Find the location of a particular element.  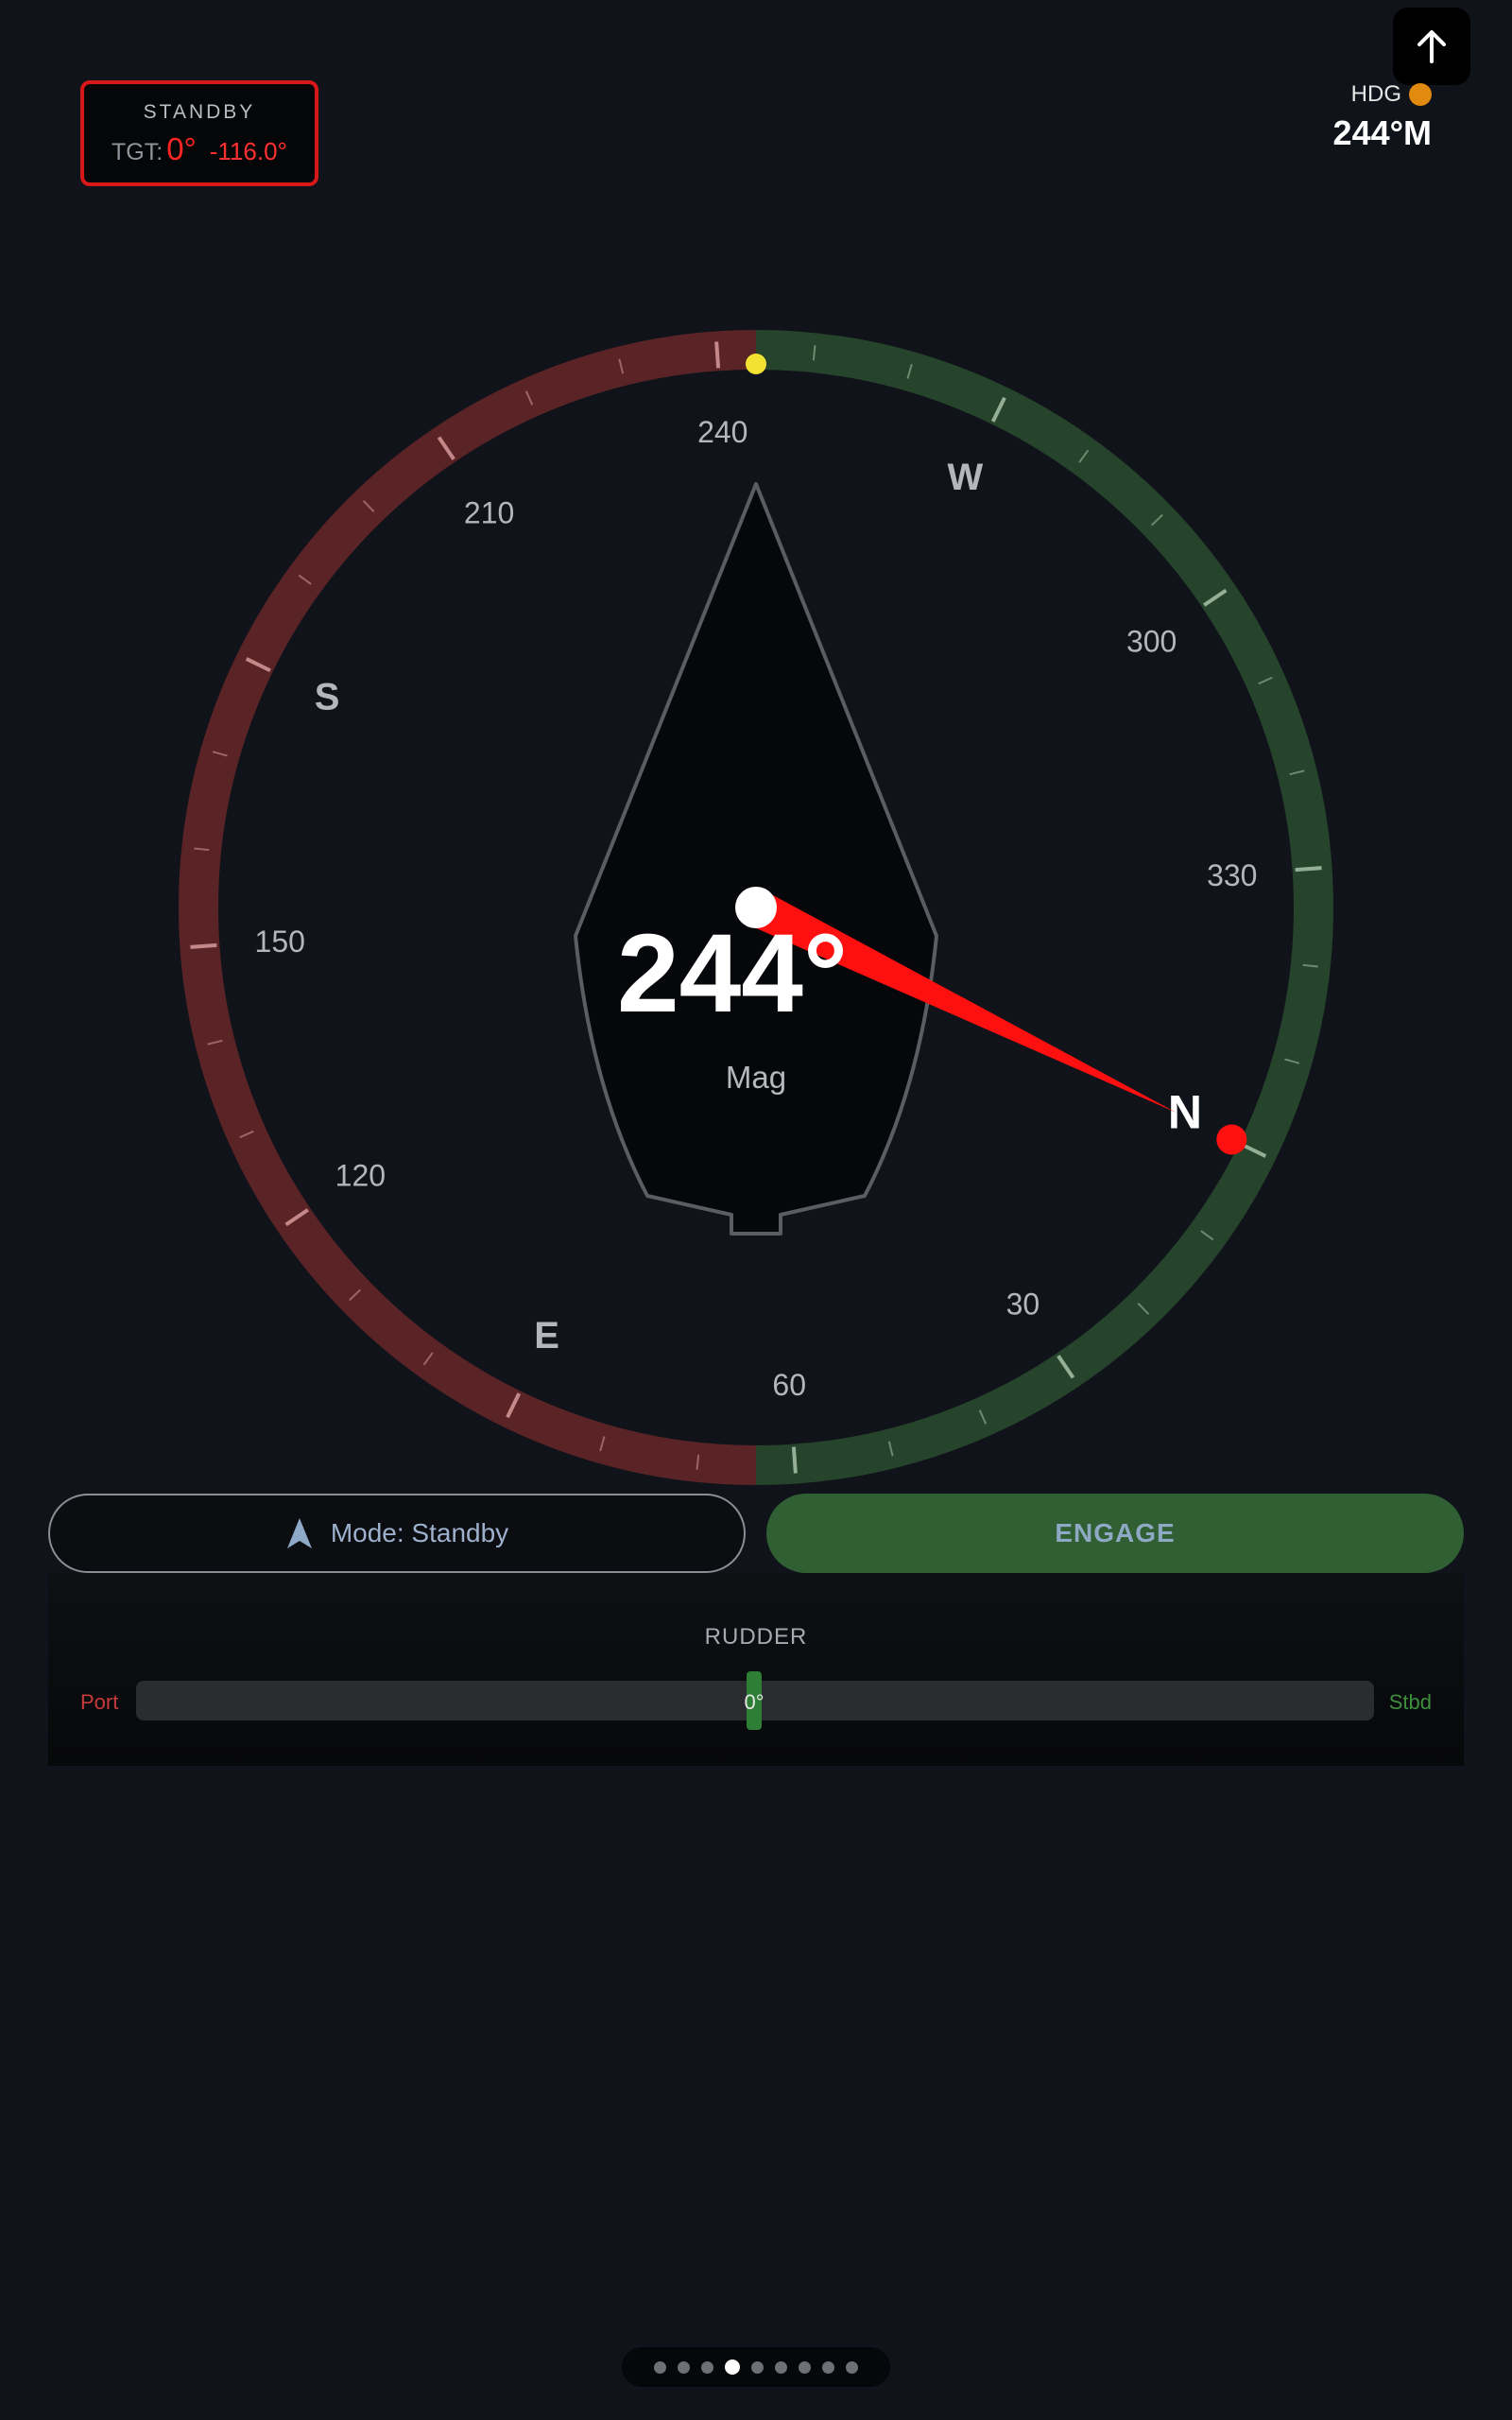

compass-label-n: N is located at coordinates (1185, 1111).